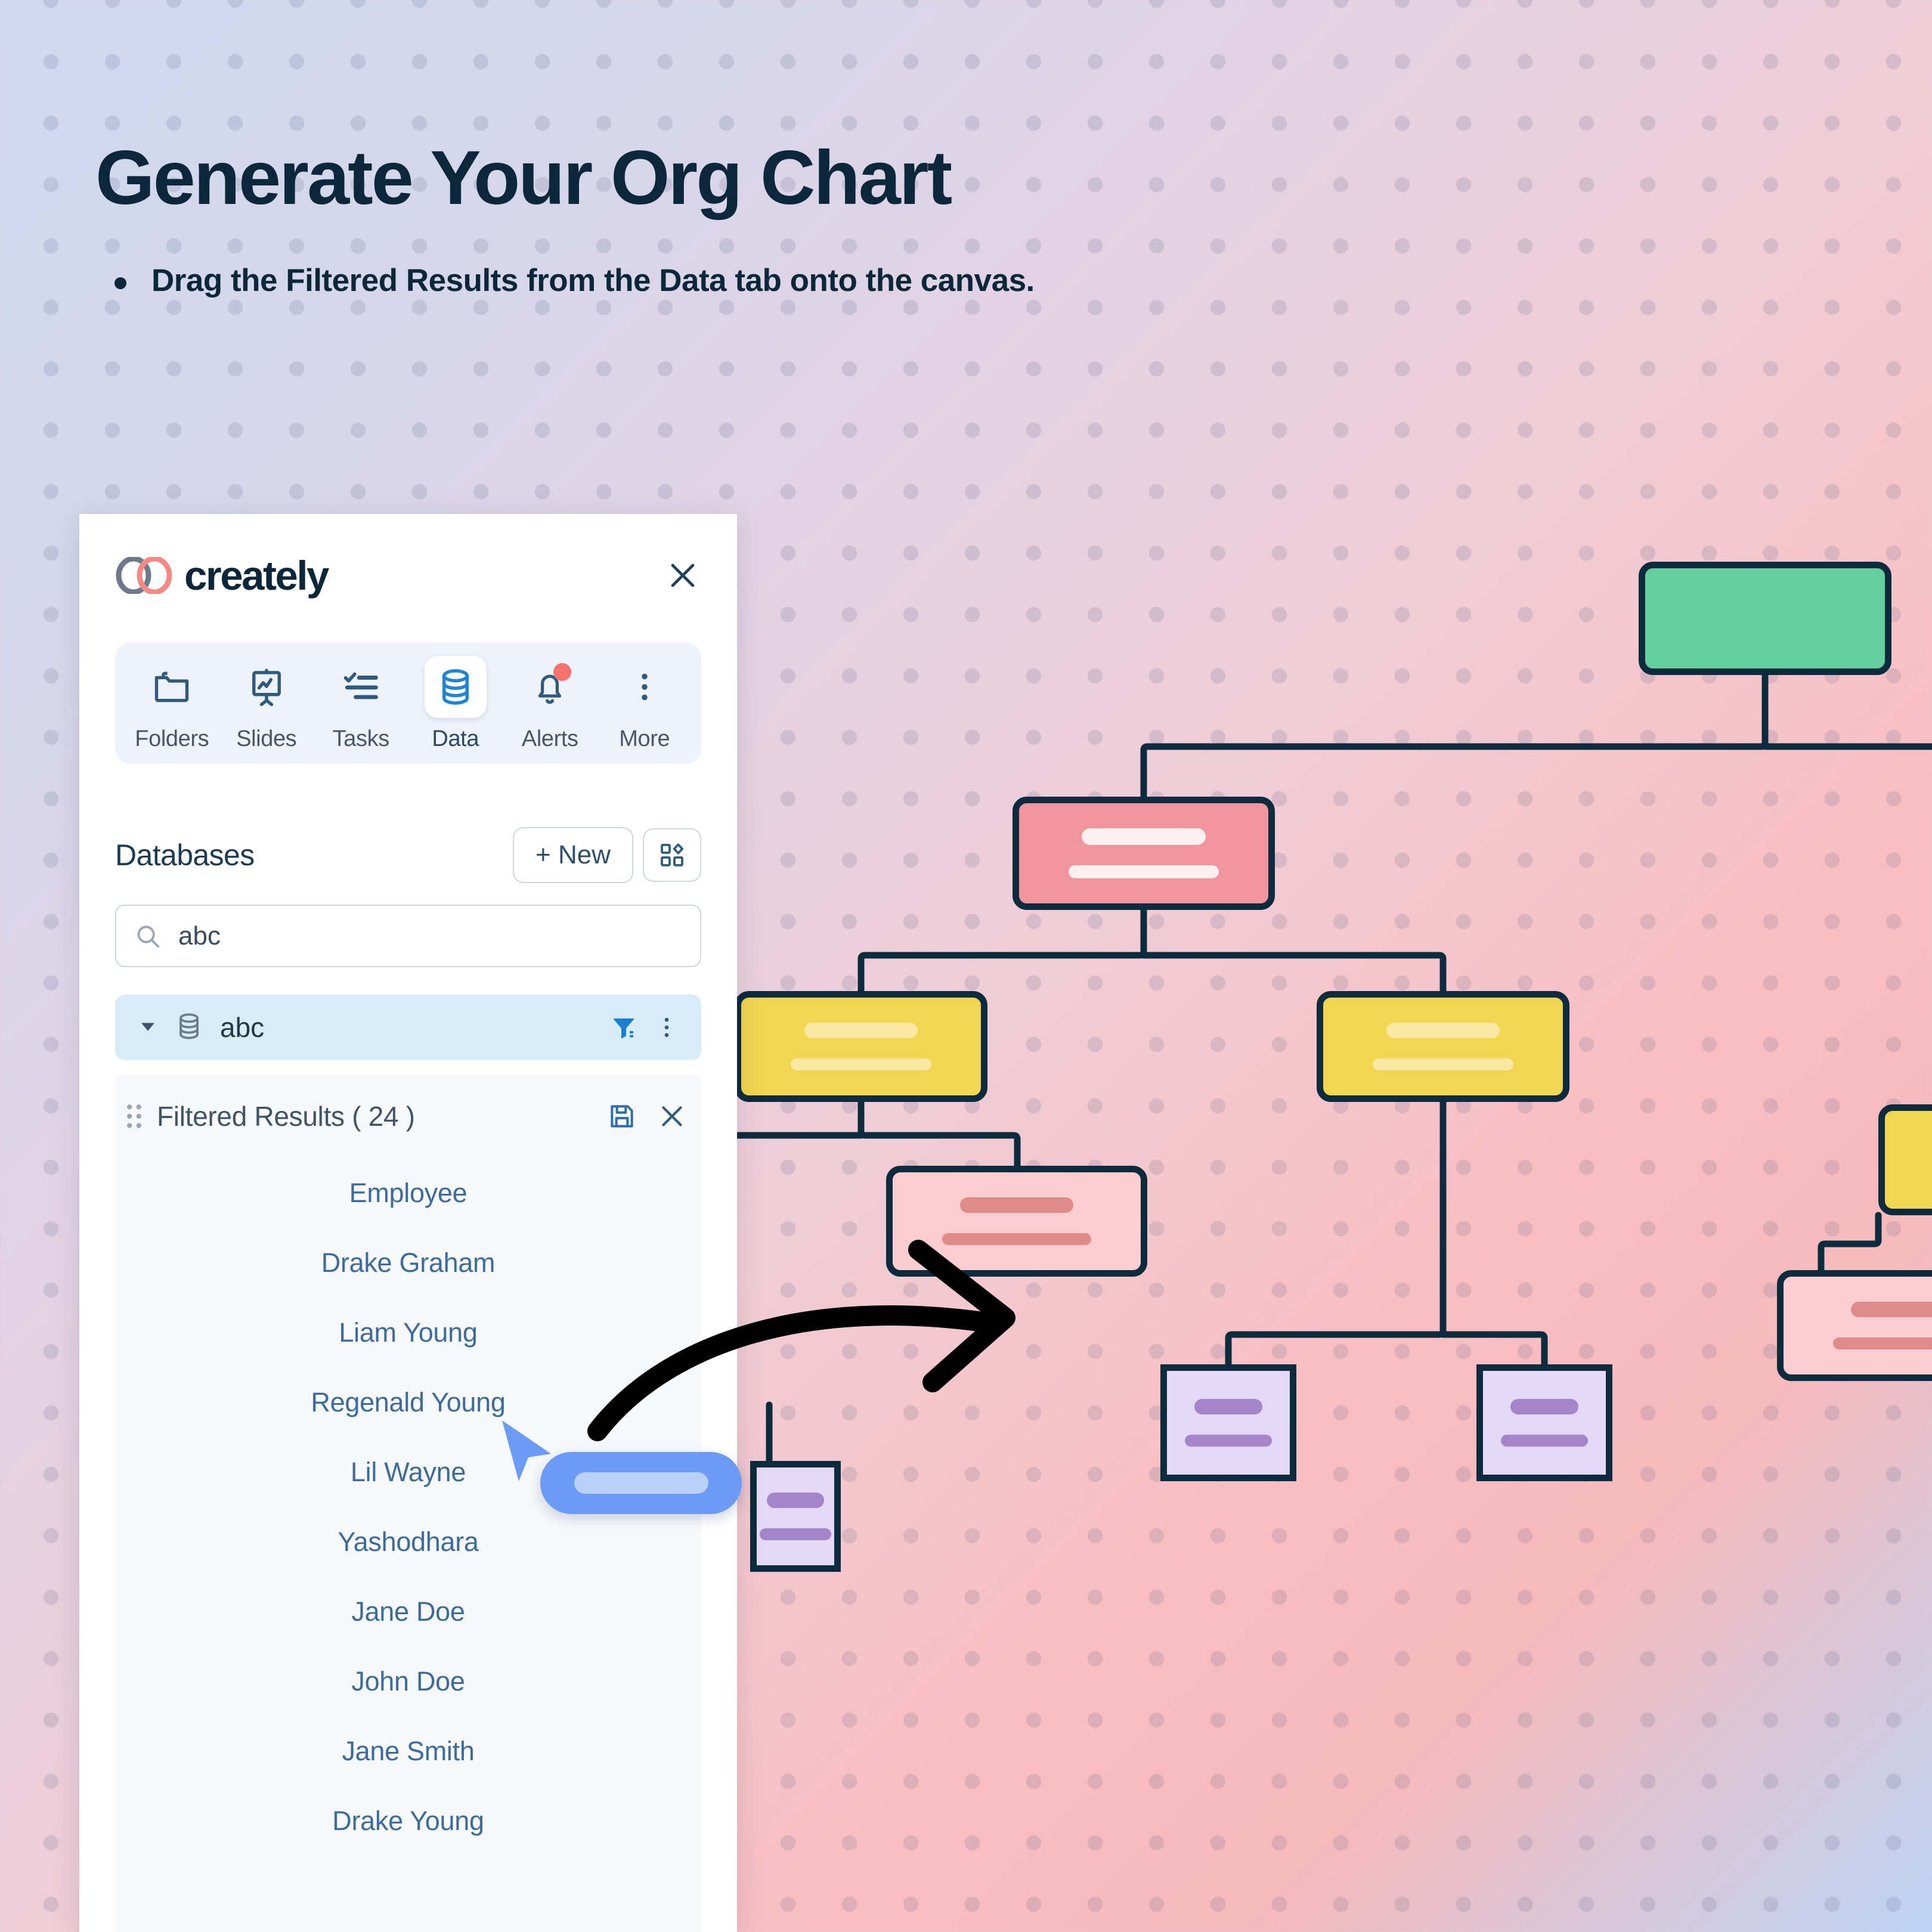  Describe the element at coordinates (267, 687) in the screenshot. I see `presentation-chart-icon` at that location.